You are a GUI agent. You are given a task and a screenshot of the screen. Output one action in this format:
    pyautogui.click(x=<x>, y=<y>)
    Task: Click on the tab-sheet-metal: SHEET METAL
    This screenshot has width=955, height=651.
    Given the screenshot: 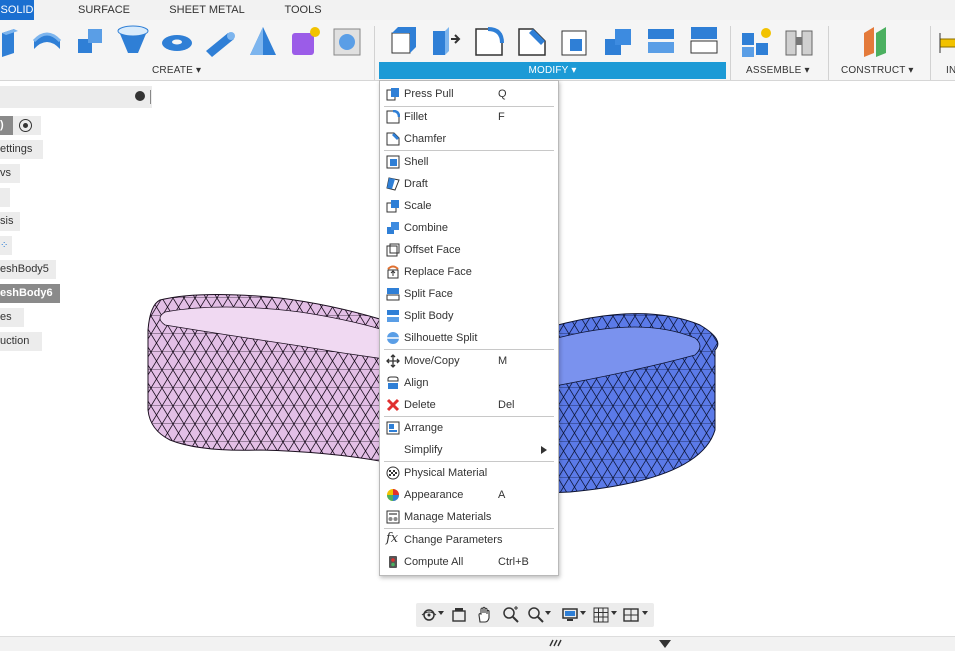 What is the action you would take?
    pyautogui.click(x=207, y=10)
    